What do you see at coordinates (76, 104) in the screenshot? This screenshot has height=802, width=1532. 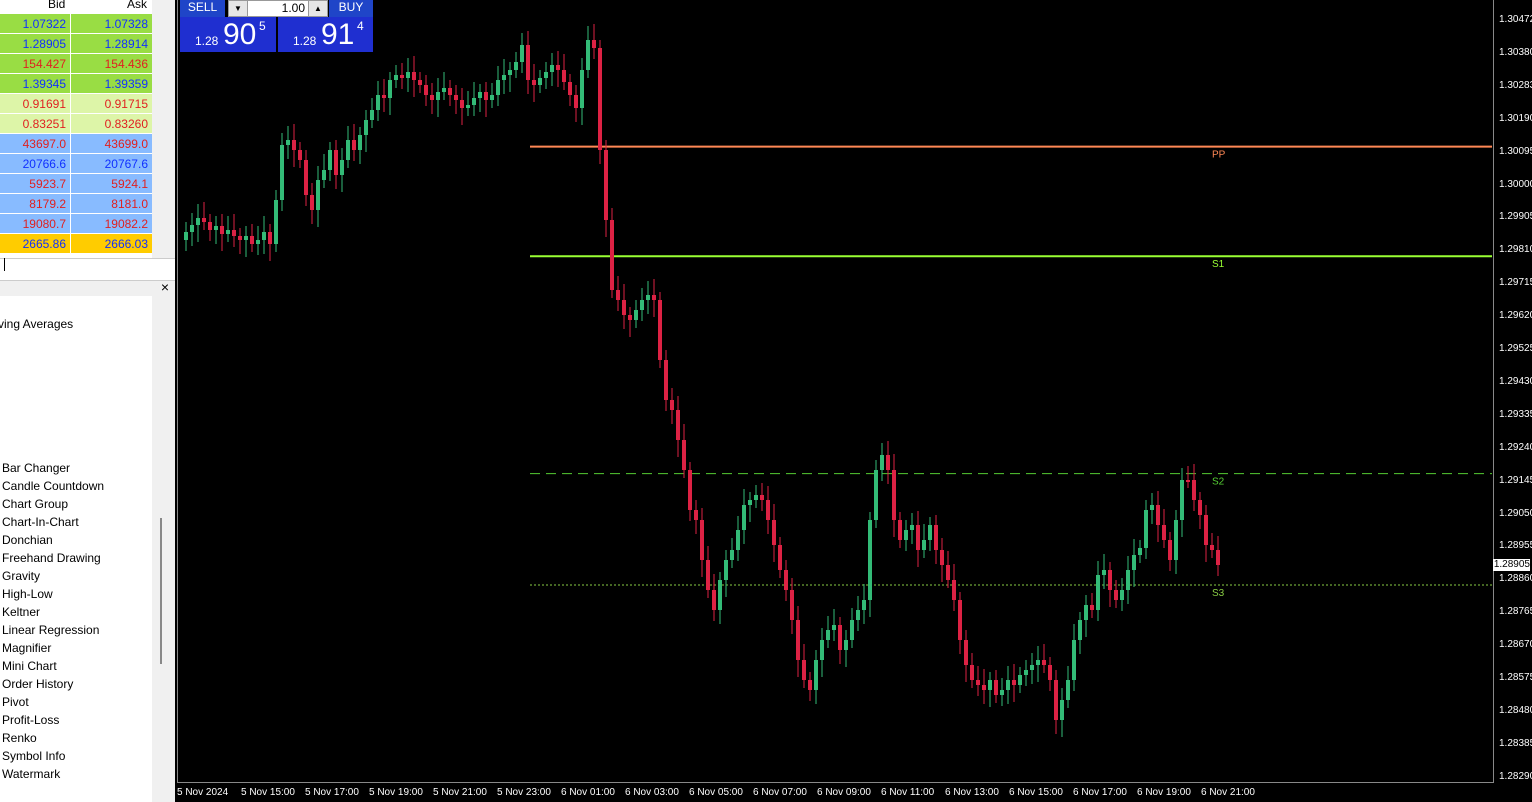 I see `market-watch-row: 0.91691 0.91715` at bounding box center [76, 104].